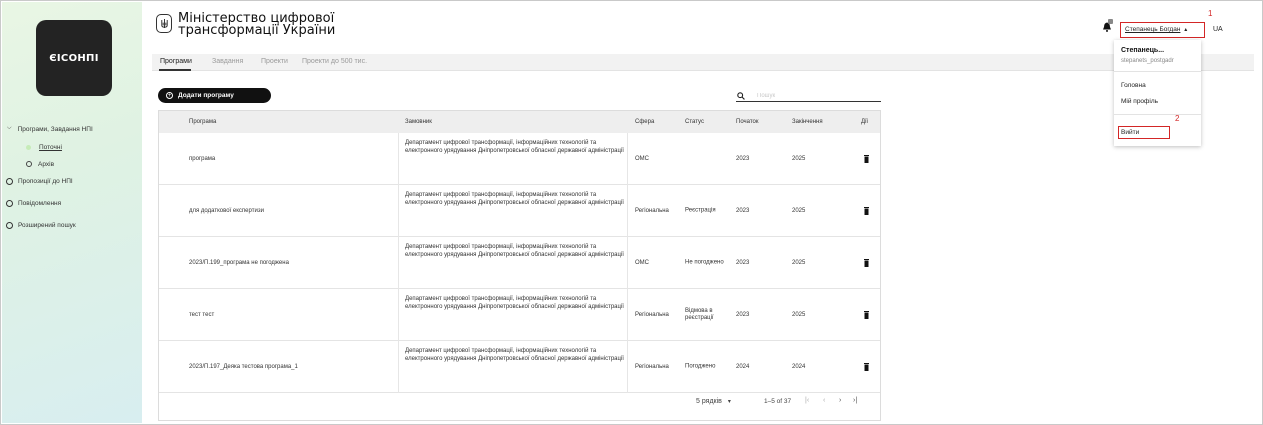  I want to click on column-header-sphere: Сфера, so click(644, 122).